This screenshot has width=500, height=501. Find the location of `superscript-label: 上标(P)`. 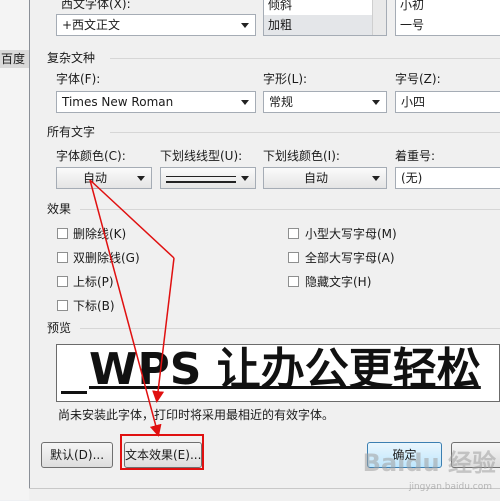

superscript-label: 上标(P) is located at coordinates (93, 282).